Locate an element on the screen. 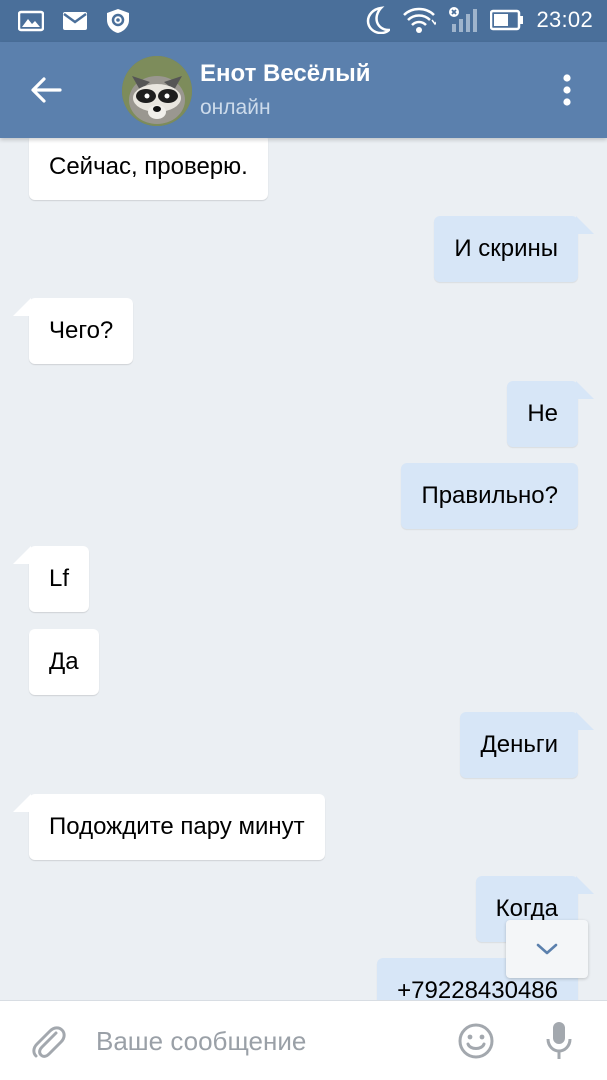  microphone-icon is located at coordinates (559, 1040).